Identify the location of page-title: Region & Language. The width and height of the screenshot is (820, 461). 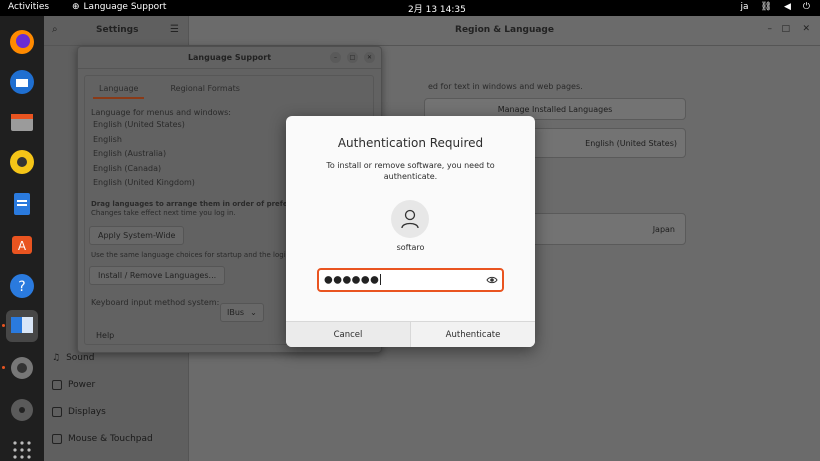
(504, 30).